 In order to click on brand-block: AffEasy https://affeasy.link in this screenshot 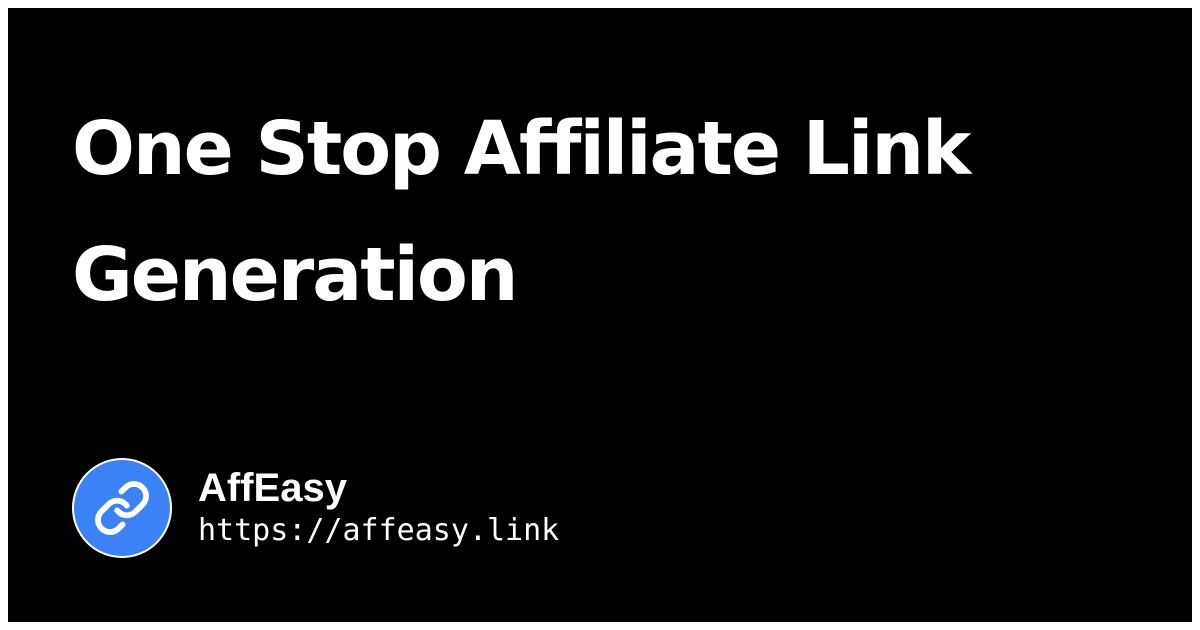, I will do `click(315, 508)`.